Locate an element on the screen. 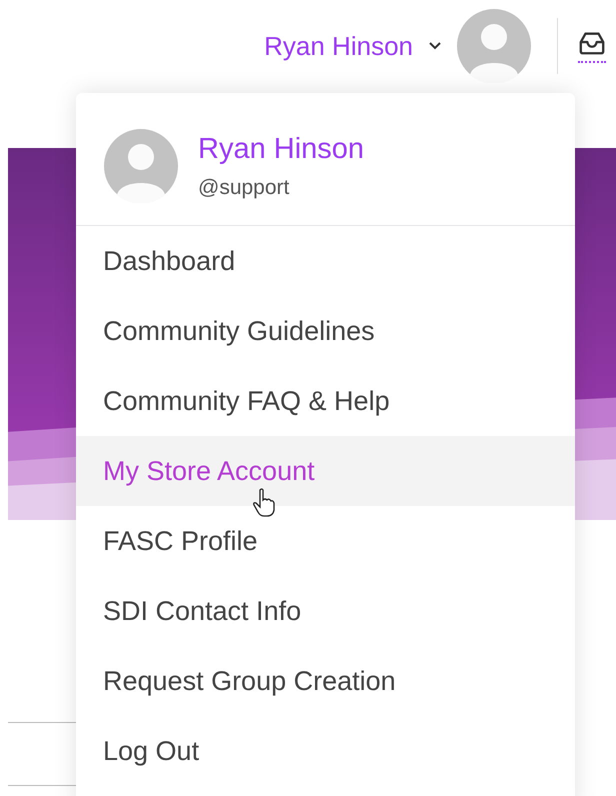 This screenshot has width=616, height=796. avatar-icon is located at coordinates (141, 166).